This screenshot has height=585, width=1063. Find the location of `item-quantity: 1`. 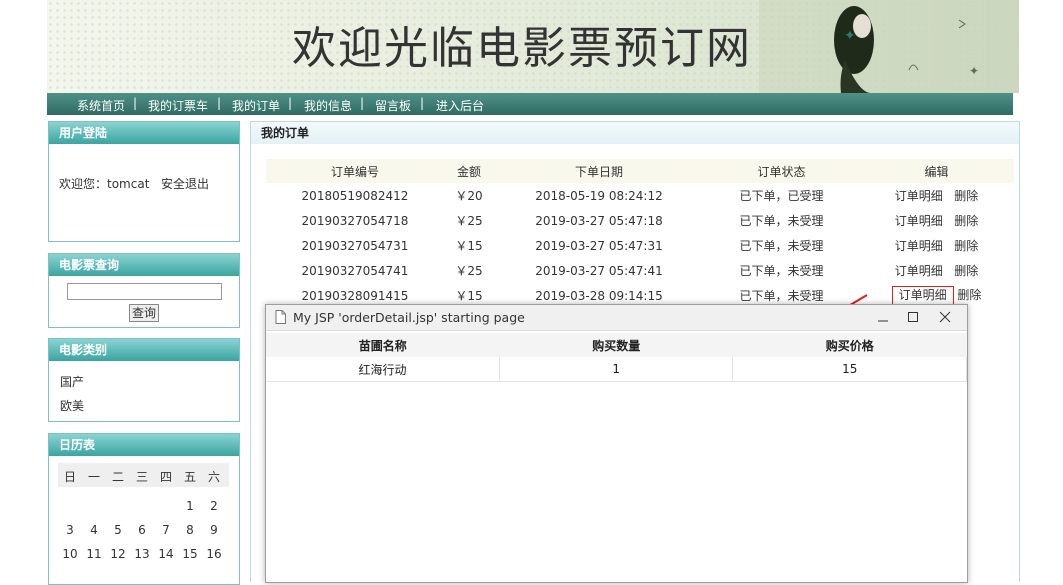

item-quantity: 1 is located at coordinates (616, 369).